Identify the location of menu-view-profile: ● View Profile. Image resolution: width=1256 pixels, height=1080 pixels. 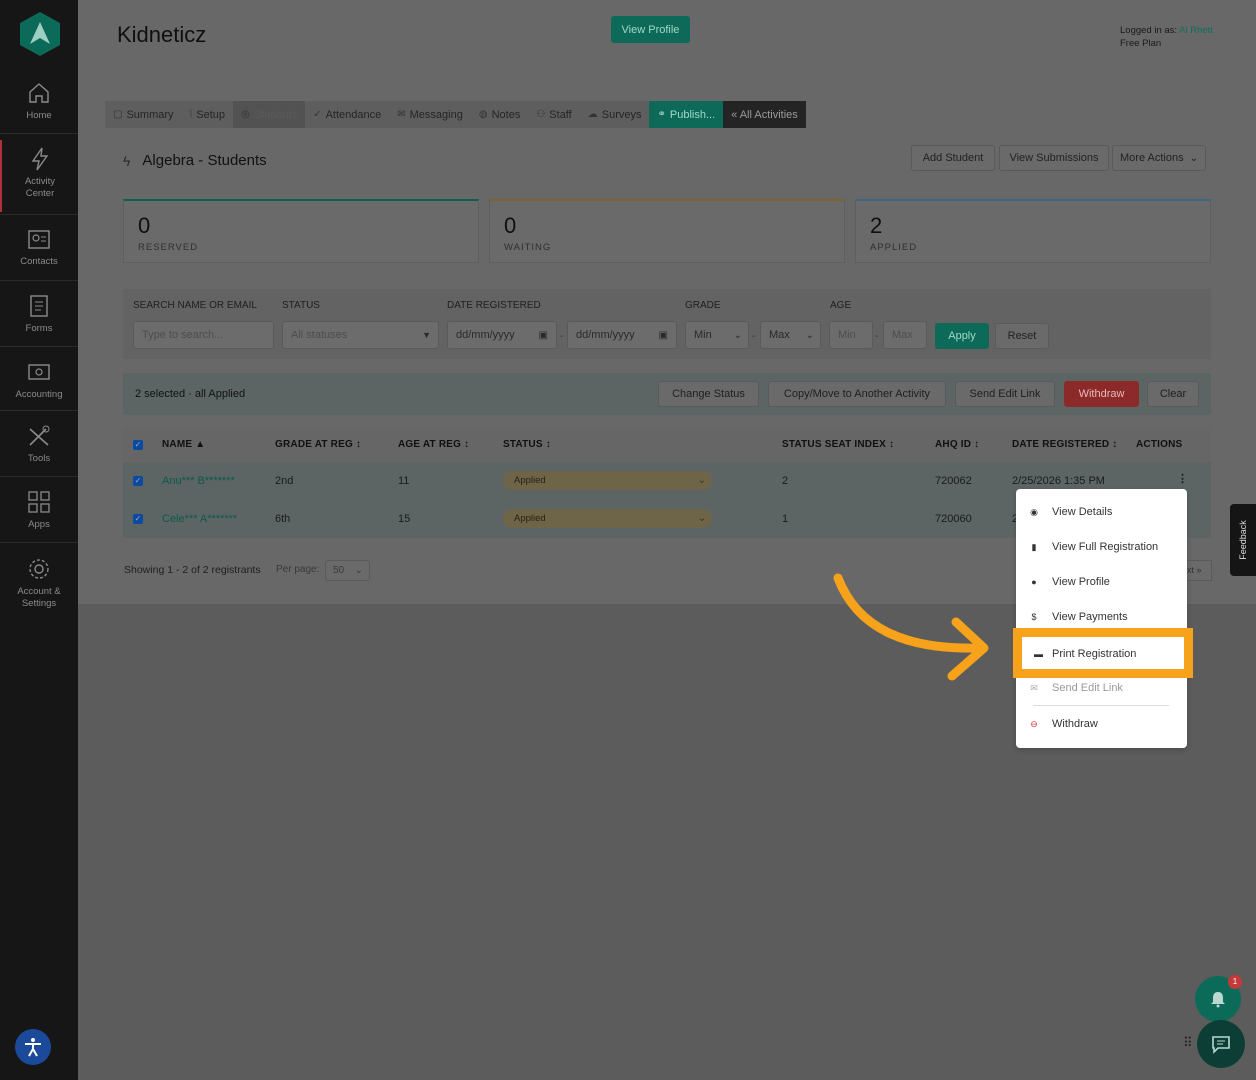
(1101, 582).